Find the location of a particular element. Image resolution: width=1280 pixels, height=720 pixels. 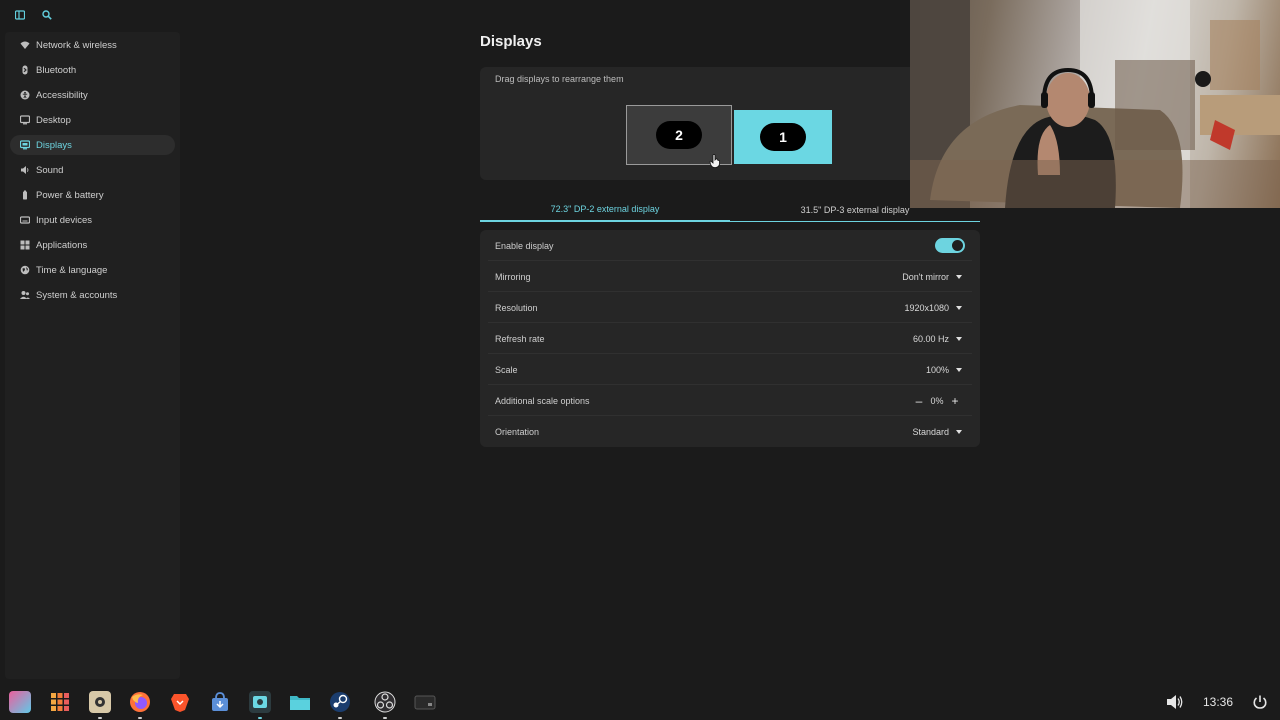

sidebar-item-label: Sound is located at coordinates (50, 170).